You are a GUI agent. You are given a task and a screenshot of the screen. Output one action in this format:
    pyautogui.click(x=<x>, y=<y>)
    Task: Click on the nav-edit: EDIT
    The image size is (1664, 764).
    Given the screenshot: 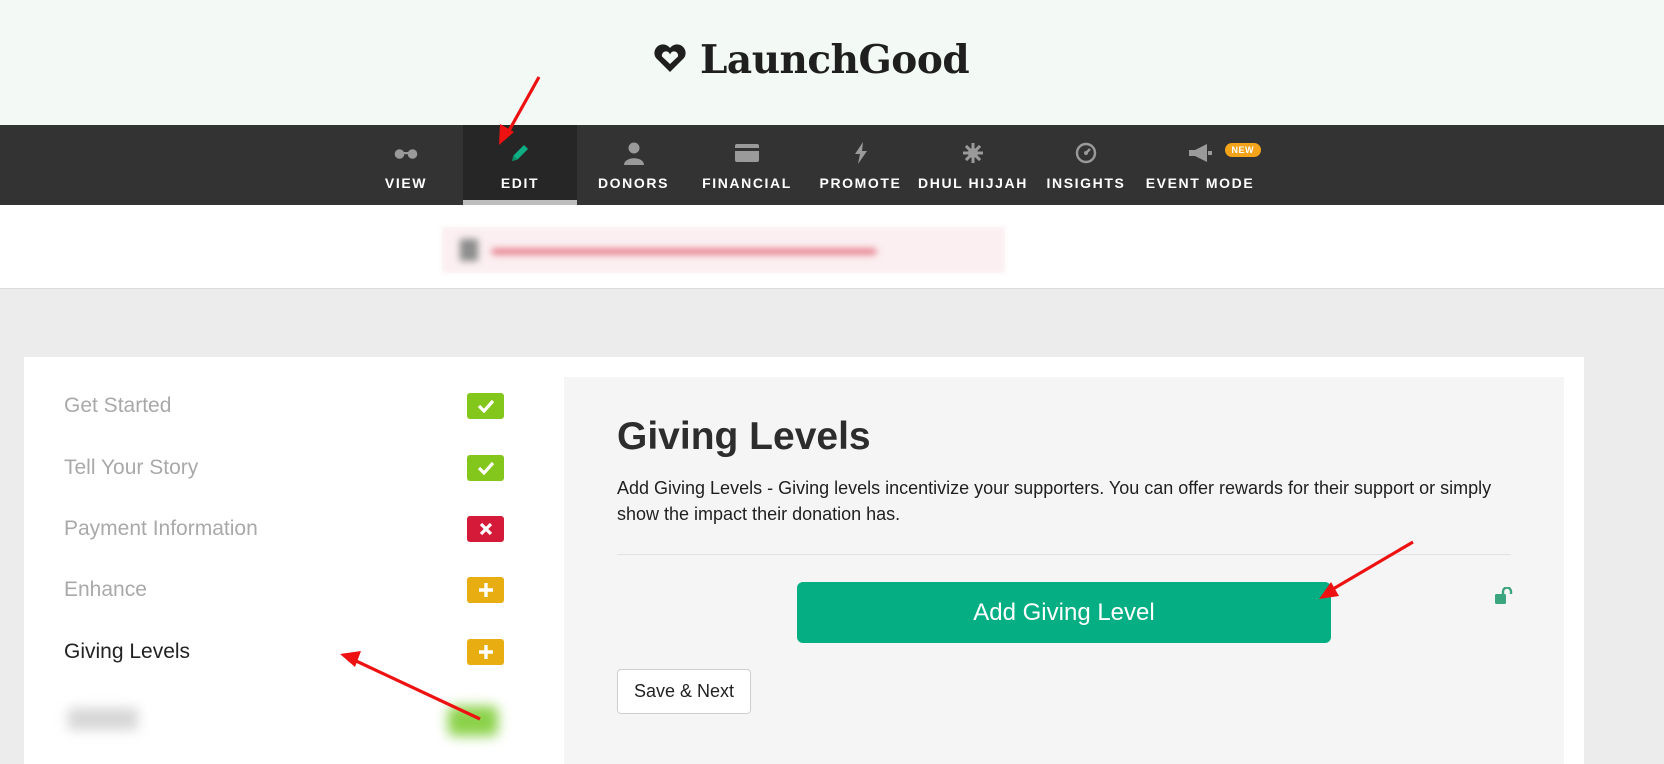 What is the action you would take?
    pyautogui.click(x=520, y=165)
    